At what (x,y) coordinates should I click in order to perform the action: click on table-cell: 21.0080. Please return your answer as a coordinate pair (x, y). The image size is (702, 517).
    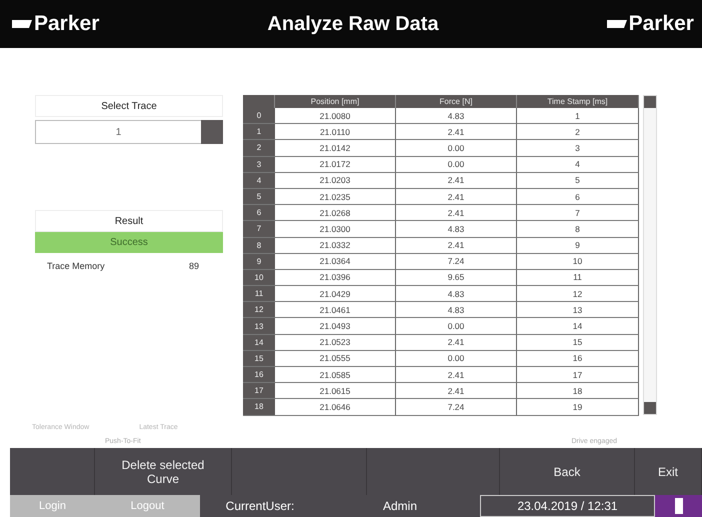
    Looking at the image, I should click on (335, 116).